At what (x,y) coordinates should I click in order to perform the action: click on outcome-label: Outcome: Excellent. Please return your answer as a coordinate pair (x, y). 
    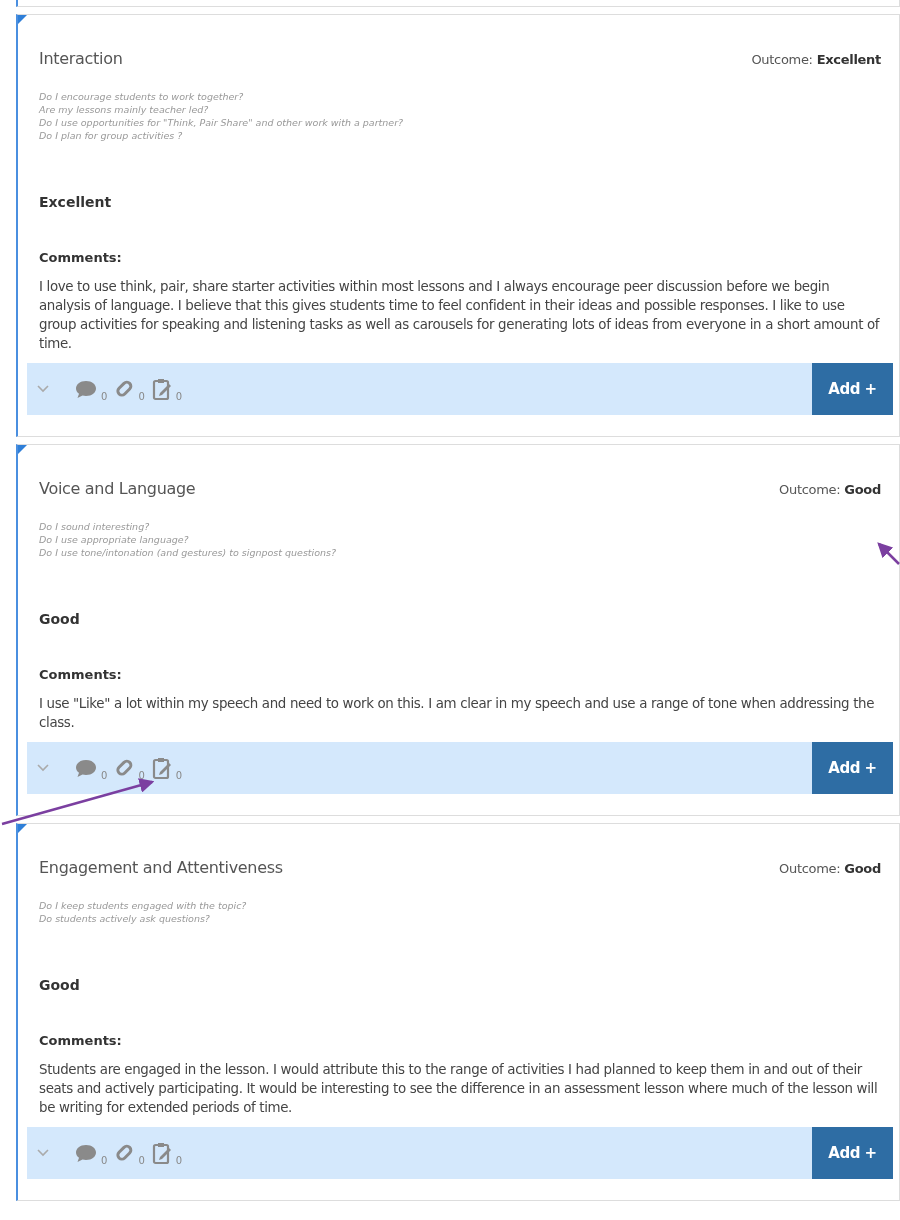
    Looking at the image, I should click on (816, 59).